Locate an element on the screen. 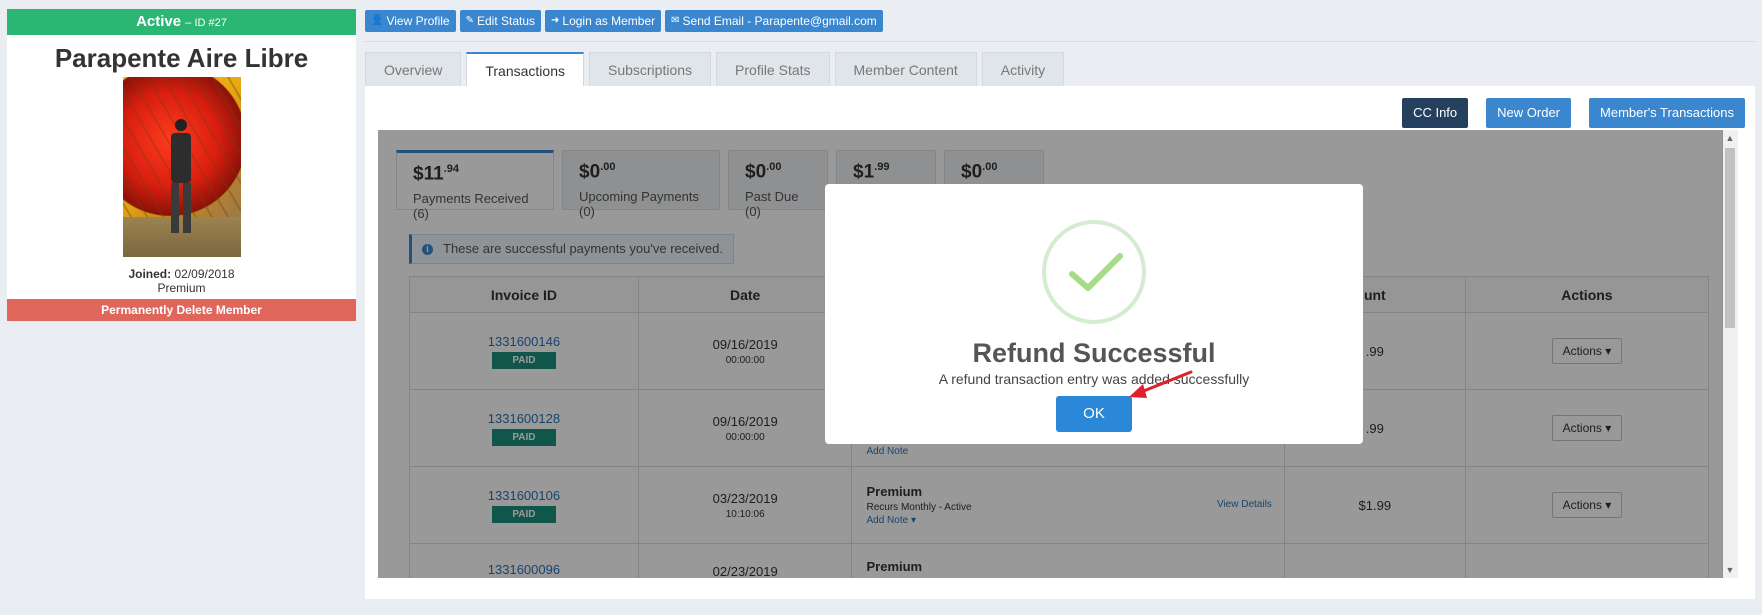  send-email-button: ✉ Send Email - Parapente@gmail.com is located at coordinates (774, 21).